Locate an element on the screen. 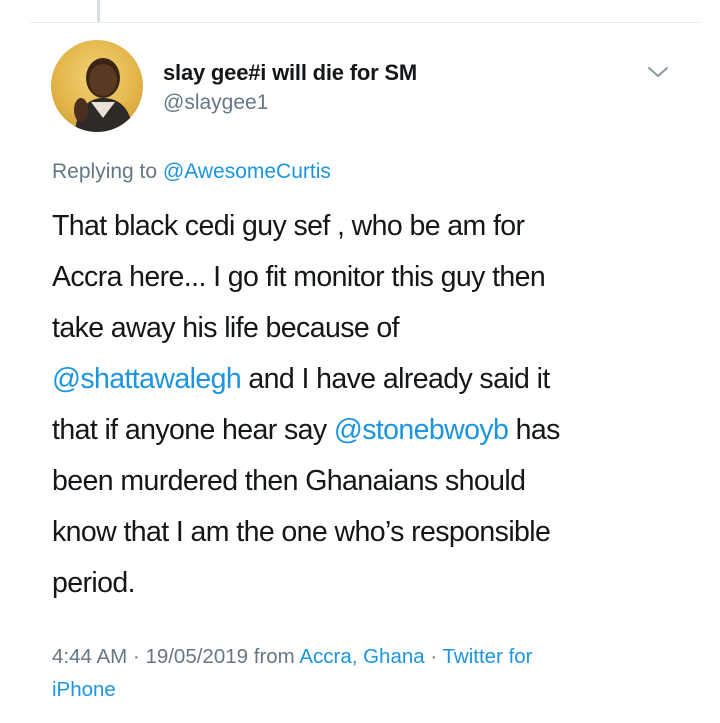 This screenshot has height=723, width=720. tweet-line: know that I am the one who’s responsible is located at coordinates (301, 532).